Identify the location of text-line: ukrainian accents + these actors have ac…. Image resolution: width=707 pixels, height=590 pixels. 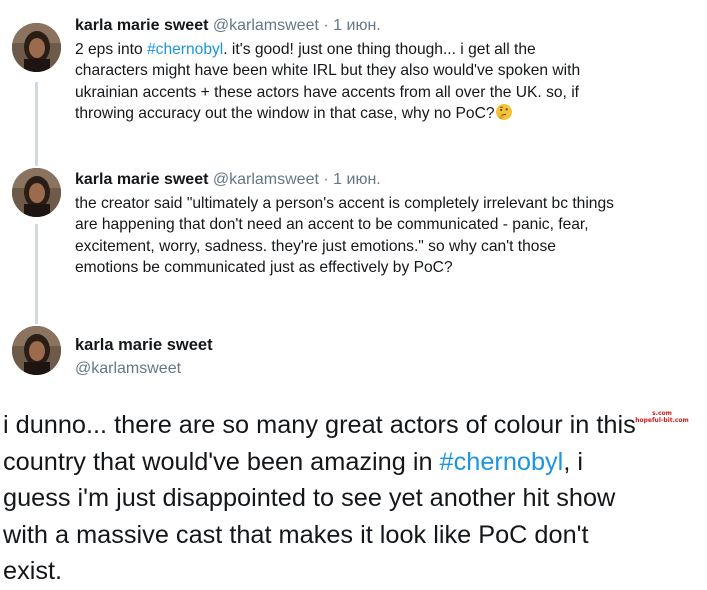
(327, 92).